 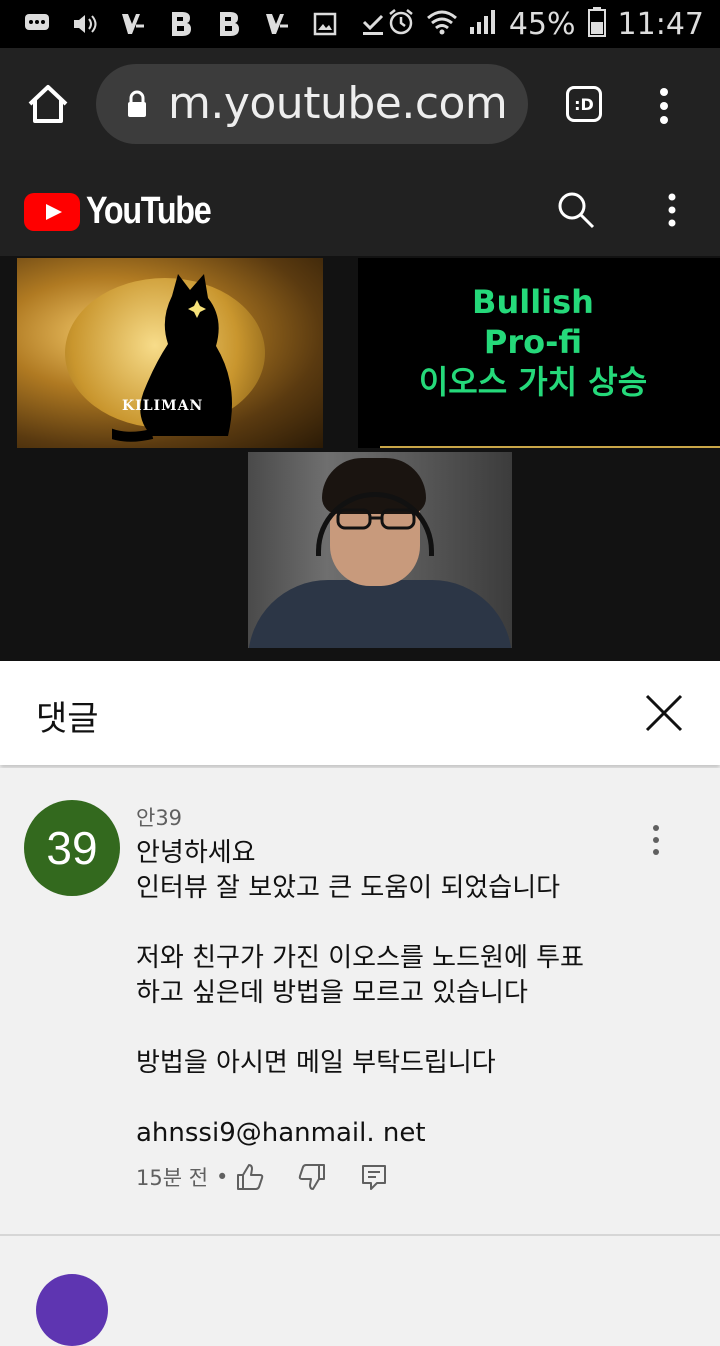 I want to click on signal-icon, so click(x=483, y=24).